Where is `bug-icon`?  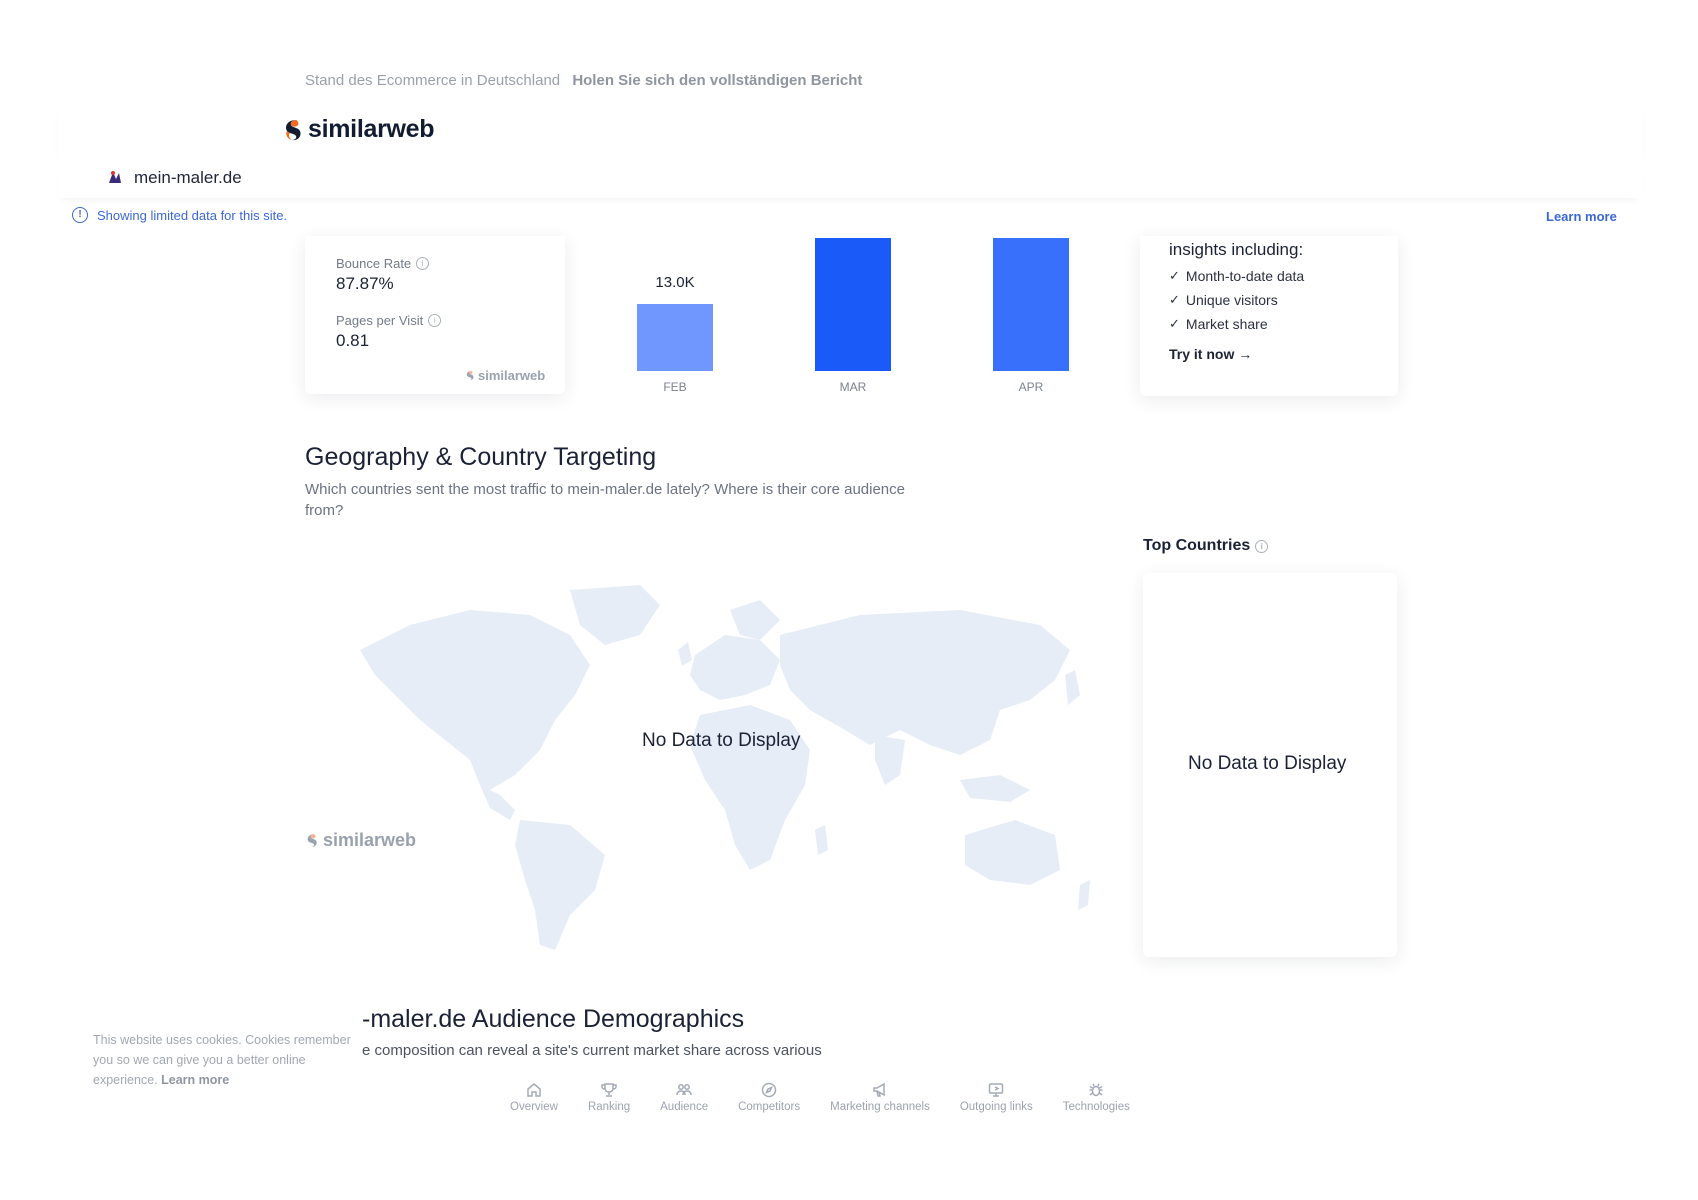 bug-icon is located at coordinates (1096, 1090).